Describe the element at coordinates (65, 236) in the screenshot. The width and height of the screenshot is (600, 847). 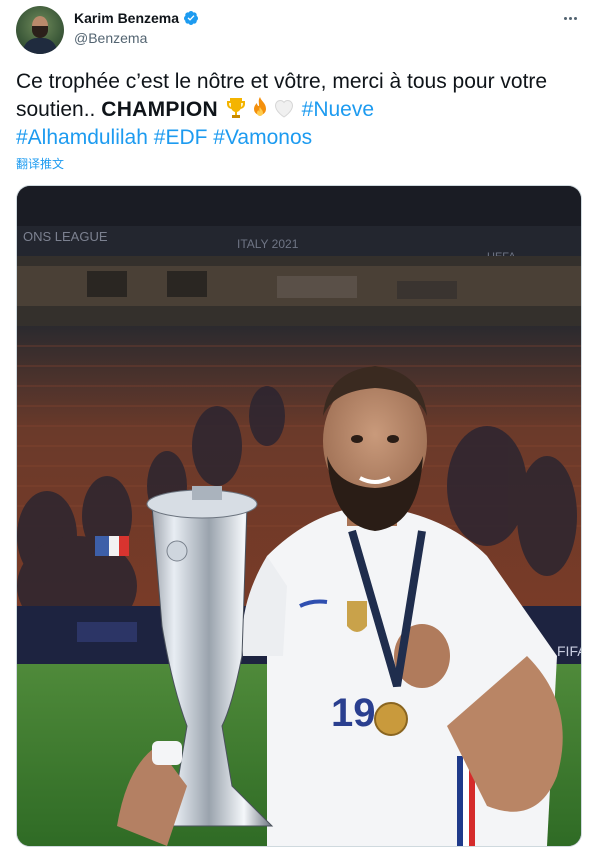
I see `banner-left-text: ONS LEAGUE` at that location.